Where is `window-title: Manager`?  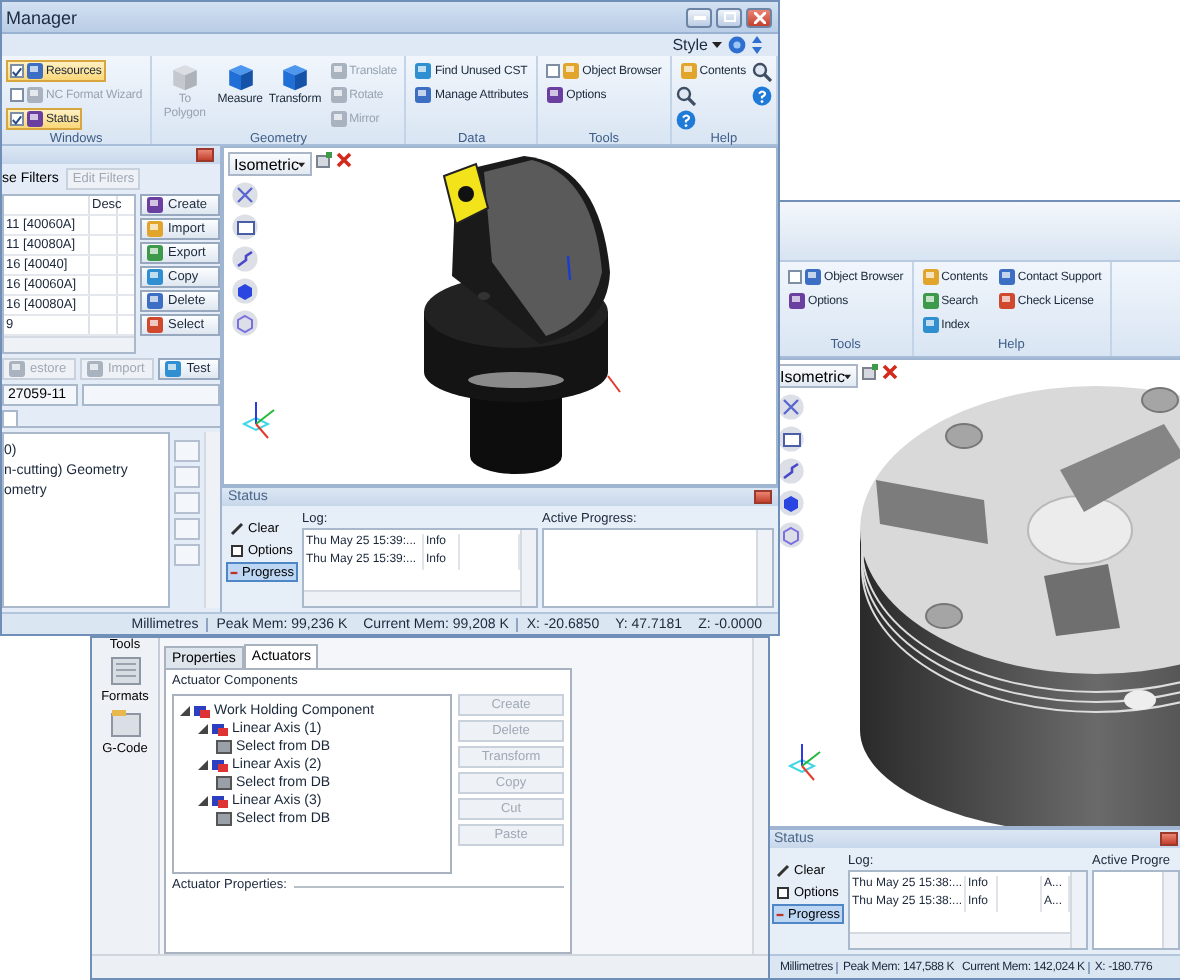 window-title: Manager is located at coordinates (42, 17).